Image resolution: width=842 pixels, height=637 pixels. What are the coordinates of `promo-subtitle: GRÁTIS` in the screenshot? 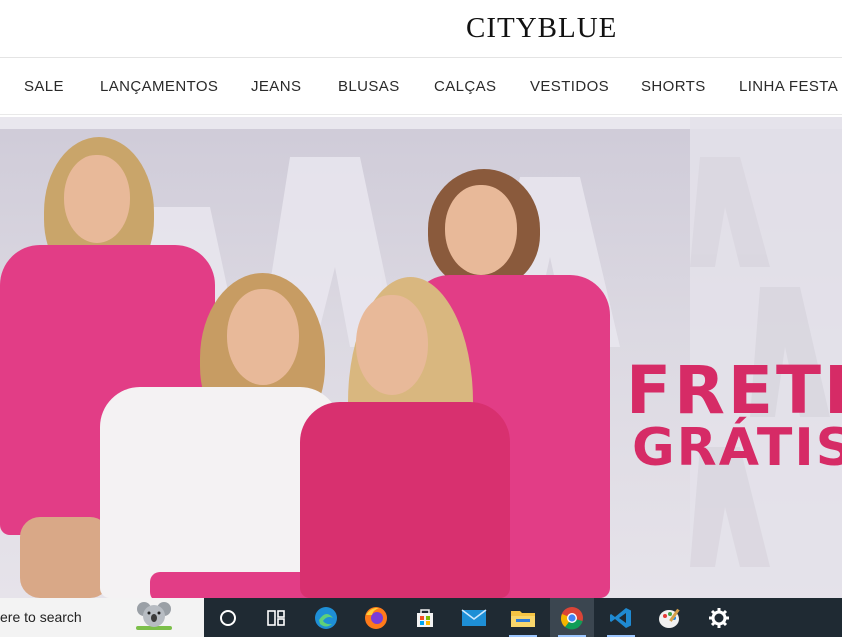 It's located at (737, 448).